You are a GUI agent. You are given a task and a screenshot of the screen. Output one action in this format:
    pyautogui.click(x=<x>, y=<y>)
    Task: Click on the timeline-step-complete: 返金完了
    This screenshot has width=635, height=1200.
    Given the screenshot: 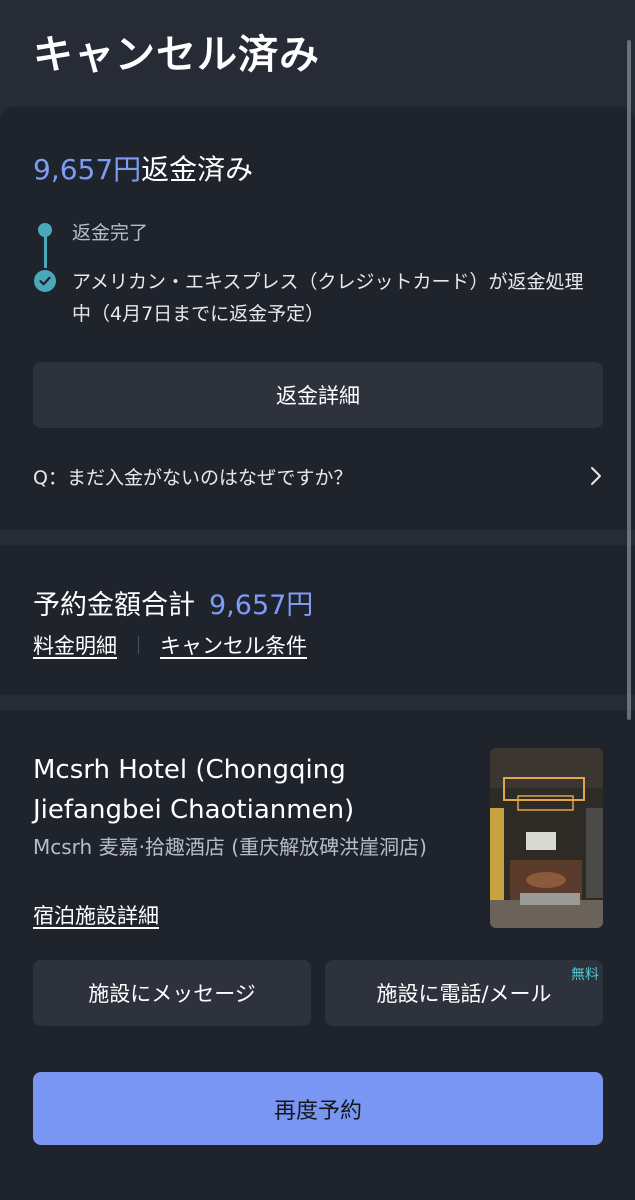 What is the action you would take?
    pyautogui.click(x=110, y=233)
    